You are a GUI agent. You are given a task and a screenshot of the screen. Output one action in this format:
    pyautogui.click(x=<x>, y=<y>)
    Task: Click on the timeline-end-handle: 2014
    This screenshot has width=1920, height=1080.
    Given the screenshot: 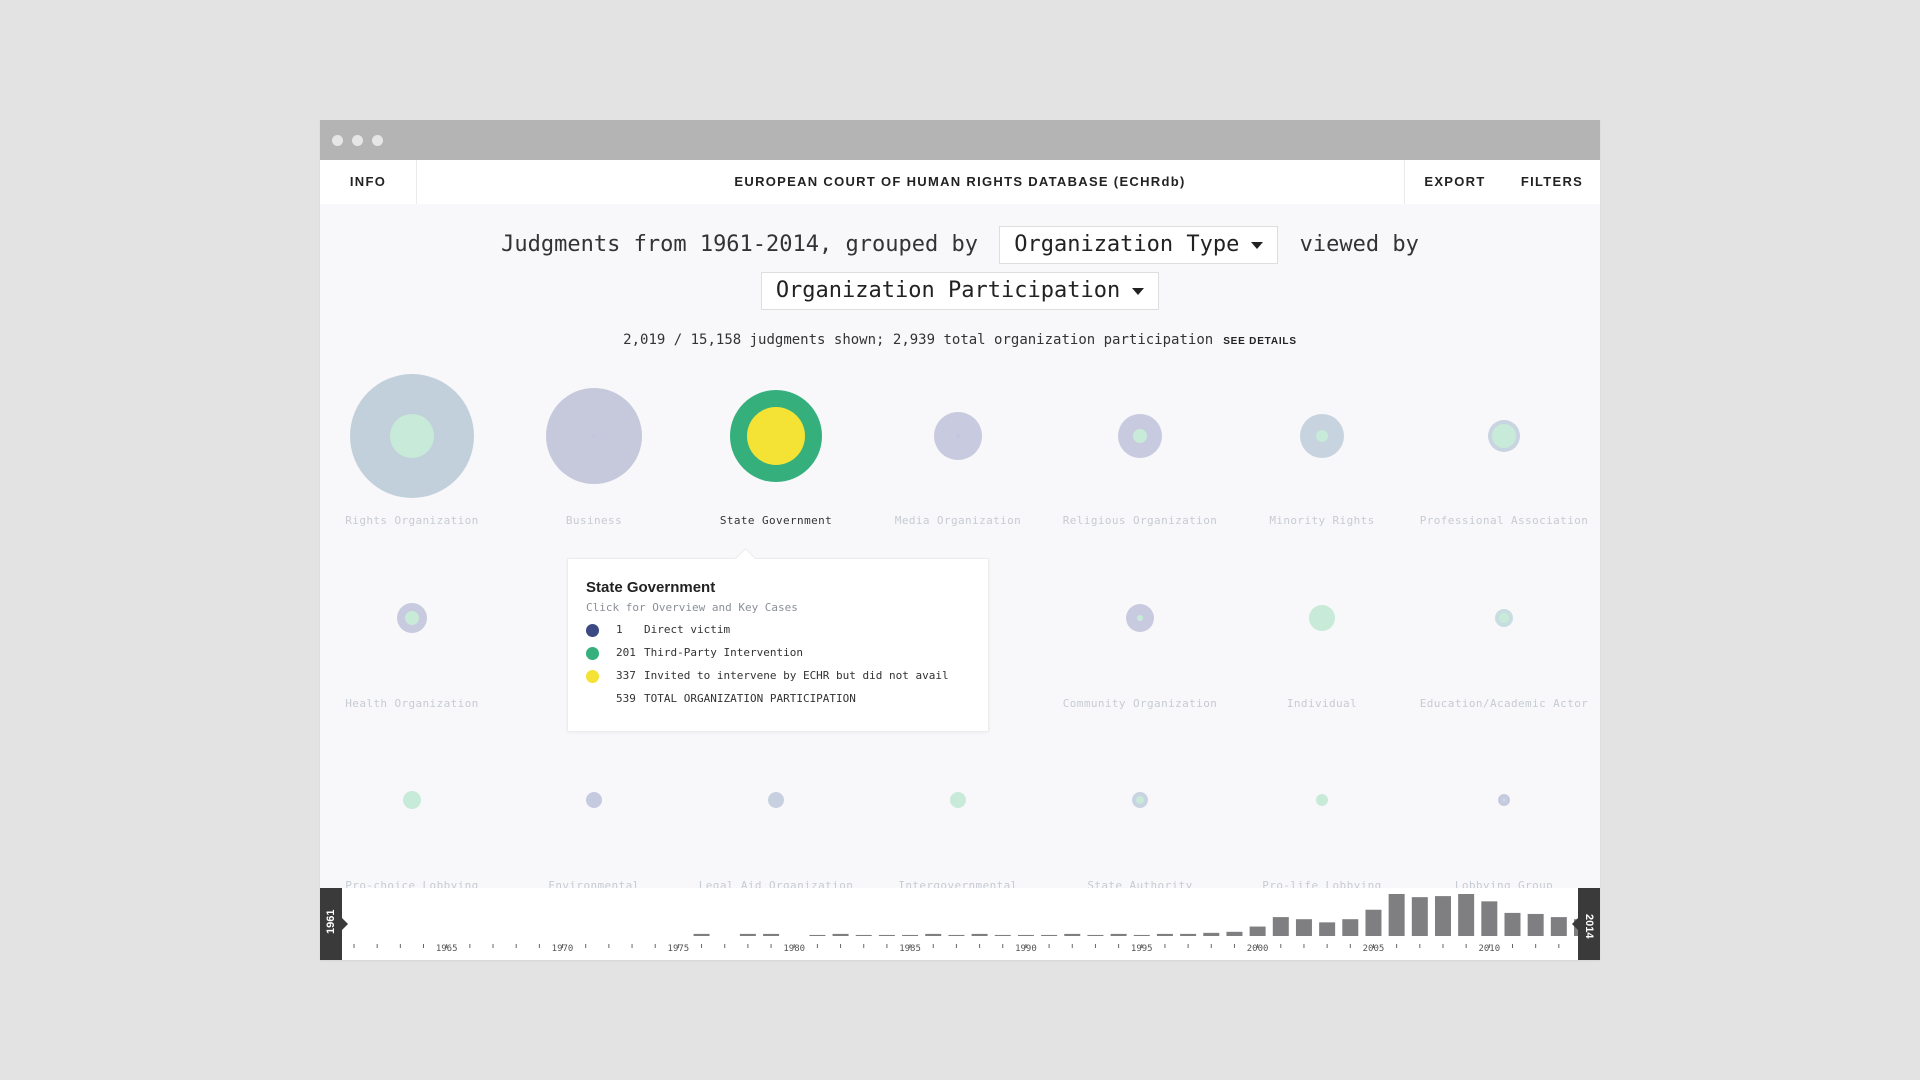 What is the action you would take?
    pyautogui.click(x=1586, y=924)
    